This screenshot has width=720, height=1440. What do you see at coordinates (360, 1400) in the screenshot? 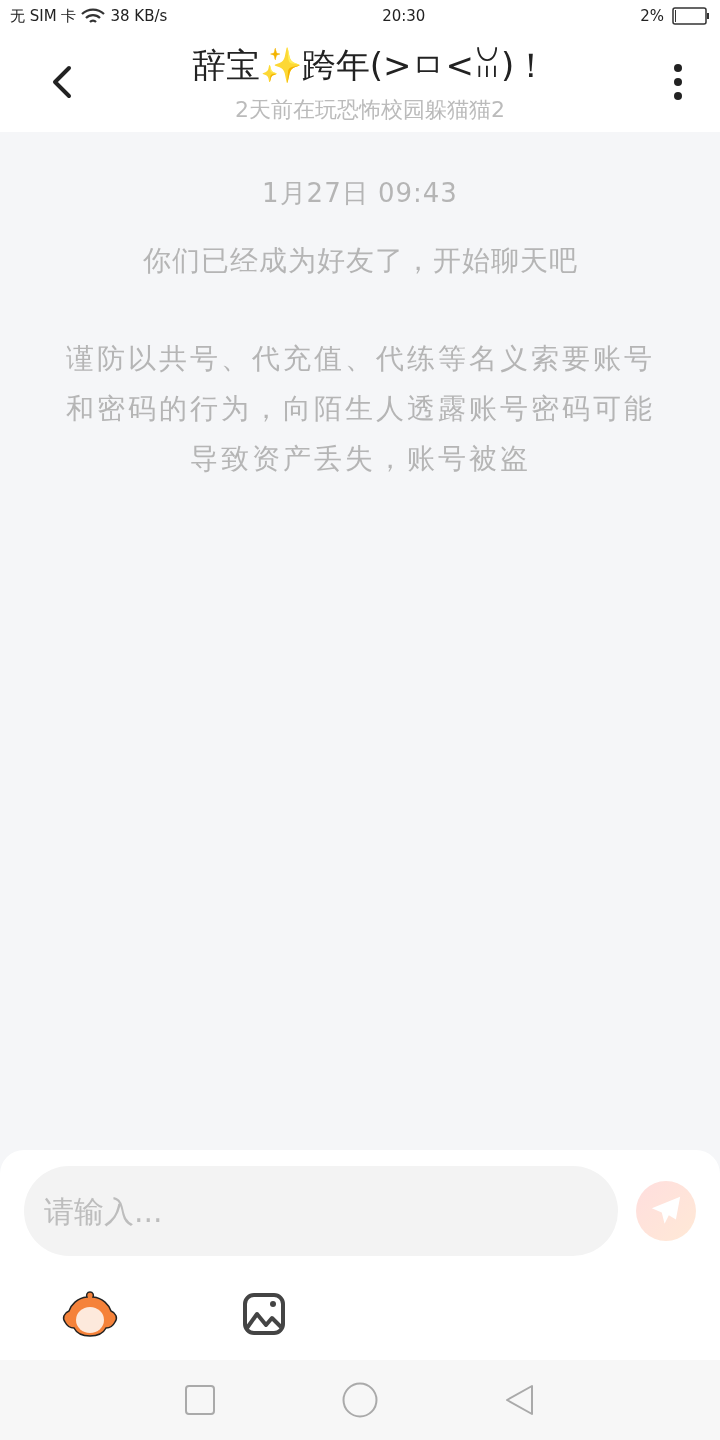
I see `circle-icon` at bounding box center [360, 1400].